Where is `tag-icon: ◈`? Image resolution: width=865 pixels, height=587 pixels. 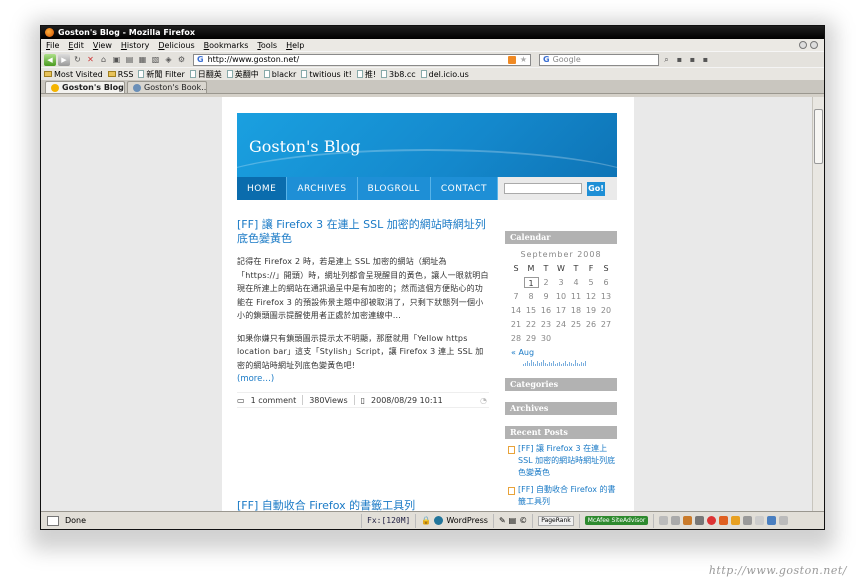
tag-icon: ◈ is located at coordinates (168, 59).